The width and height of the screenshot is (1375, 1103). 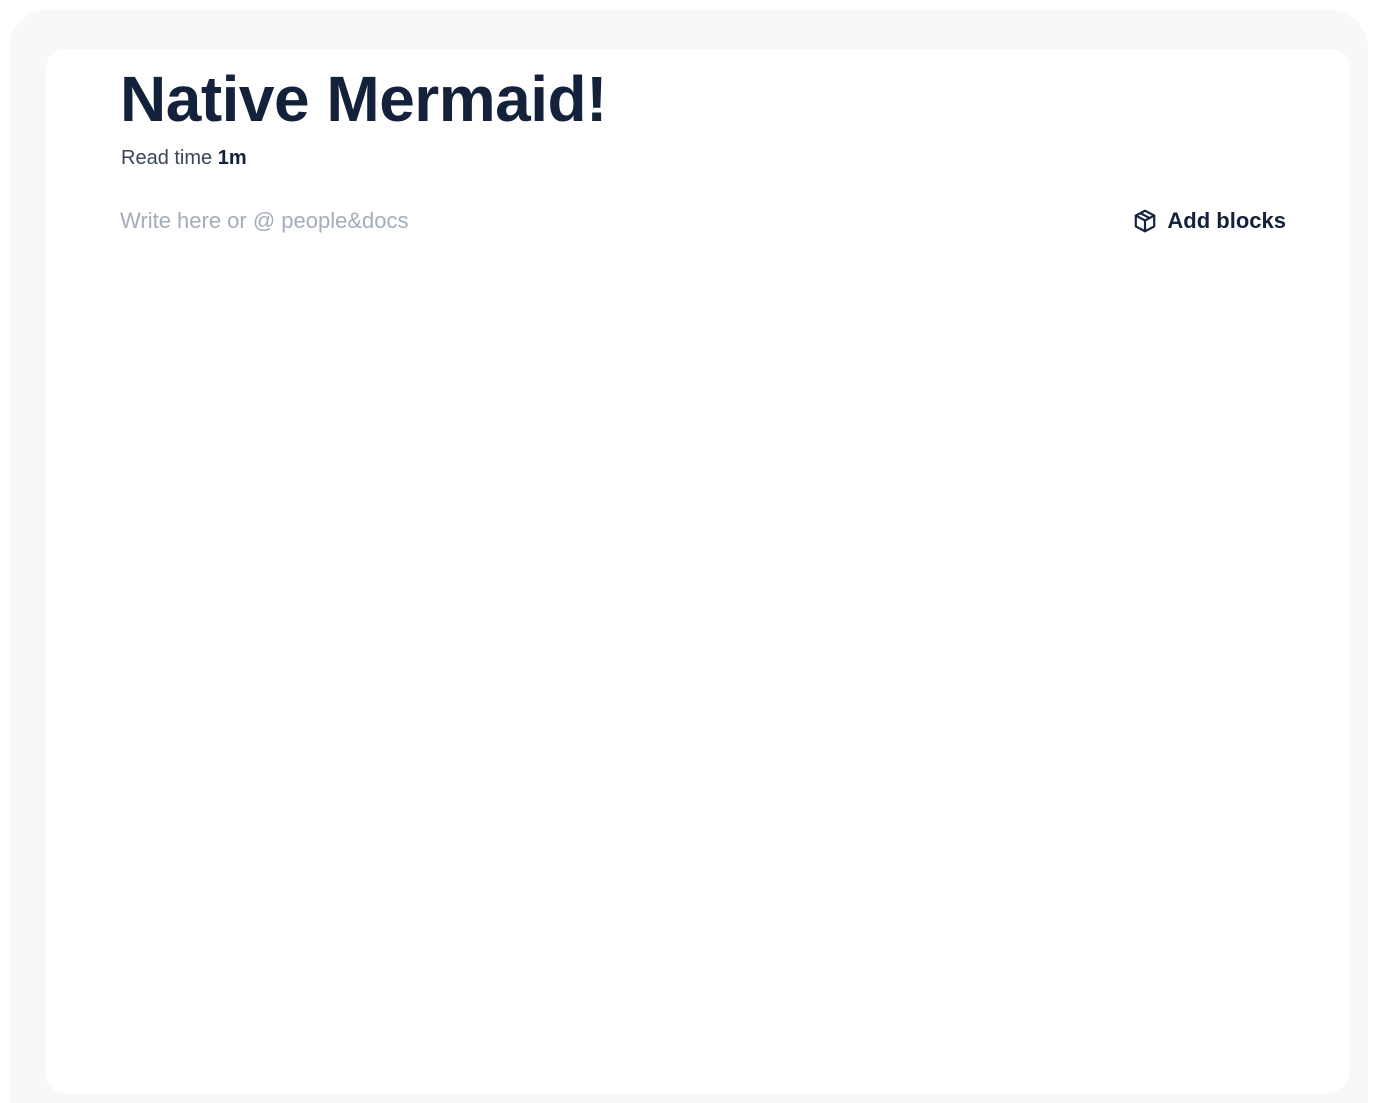 I want to click on add-blocks-label: Add blocks, so click(x=1226, y=220).